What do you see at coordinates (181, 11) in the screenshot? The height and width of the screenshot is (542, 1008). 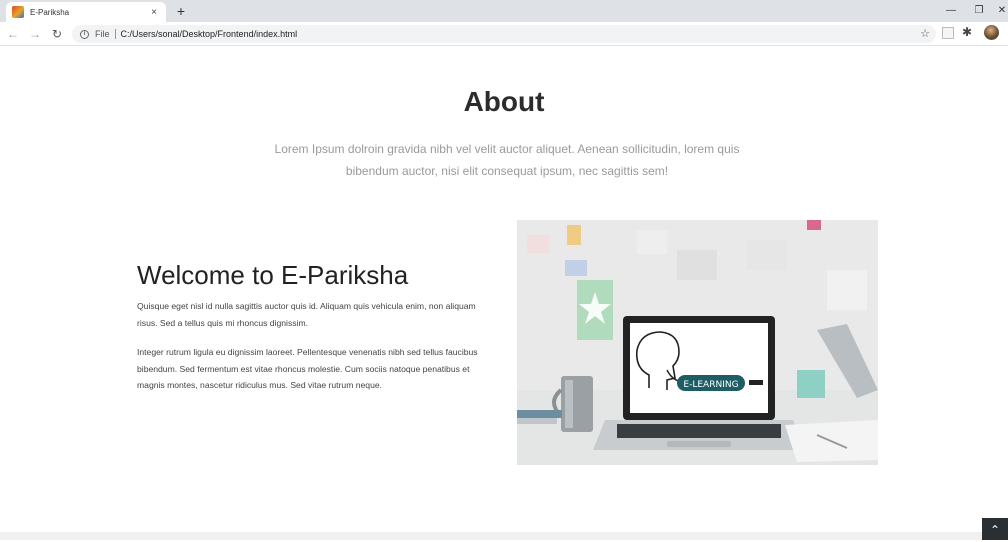 I see `plus-icon: +` at bounding box center [181, 11].